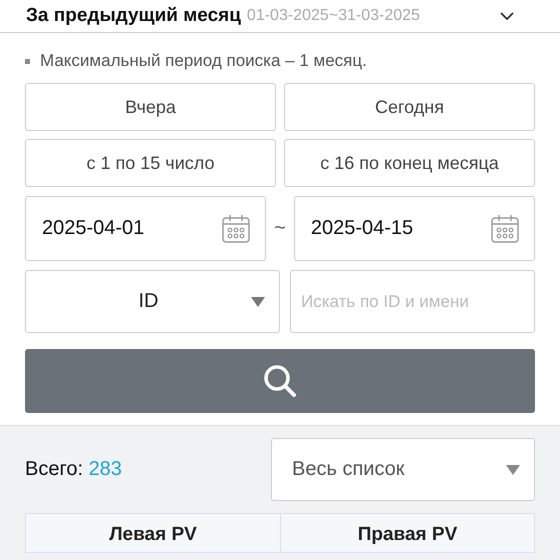 The image size is (560, 560). What do you see at coordinates (54, 469) in the screenshot?
I see `total-label: Всего:` at bounding box center [54, 469].